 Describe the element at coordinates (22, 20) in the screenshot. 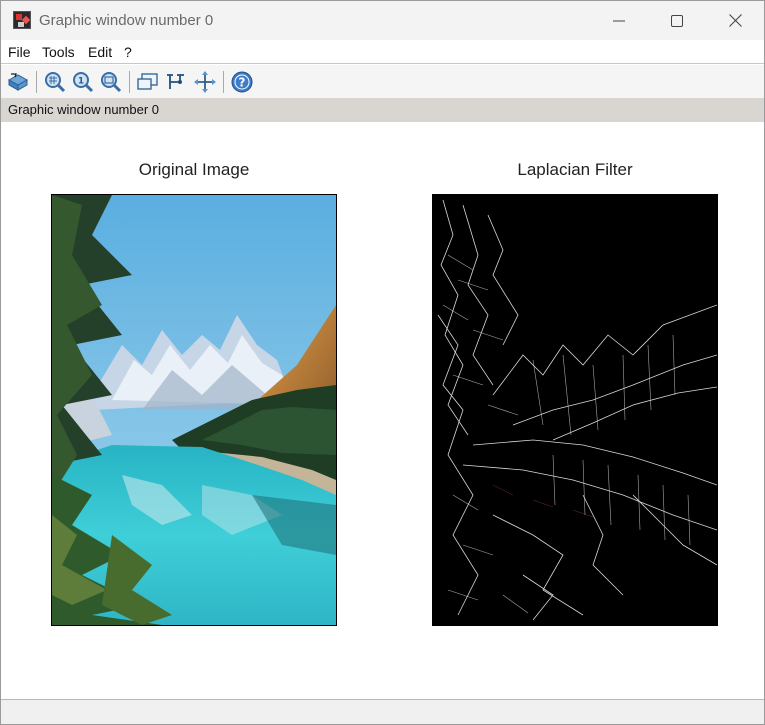

I see `scilab-app-icon` at that location.